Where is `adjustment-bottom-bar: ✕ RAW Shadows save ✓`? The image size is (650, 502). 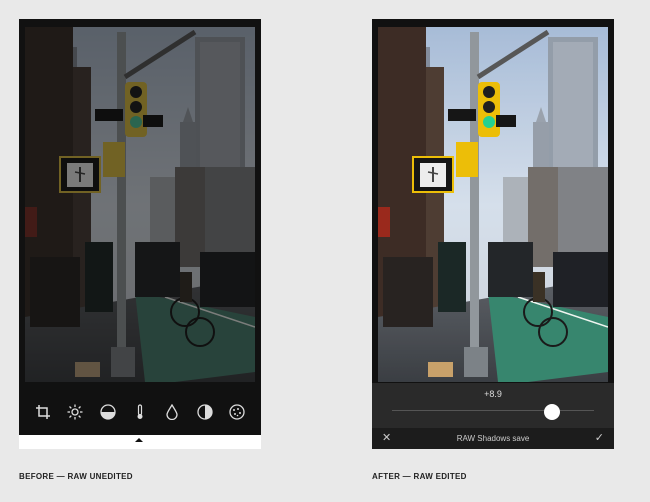
adjustment-bottom-bar: ✕ RAW Shadows save ✓ is located at coordinates (493, 438).